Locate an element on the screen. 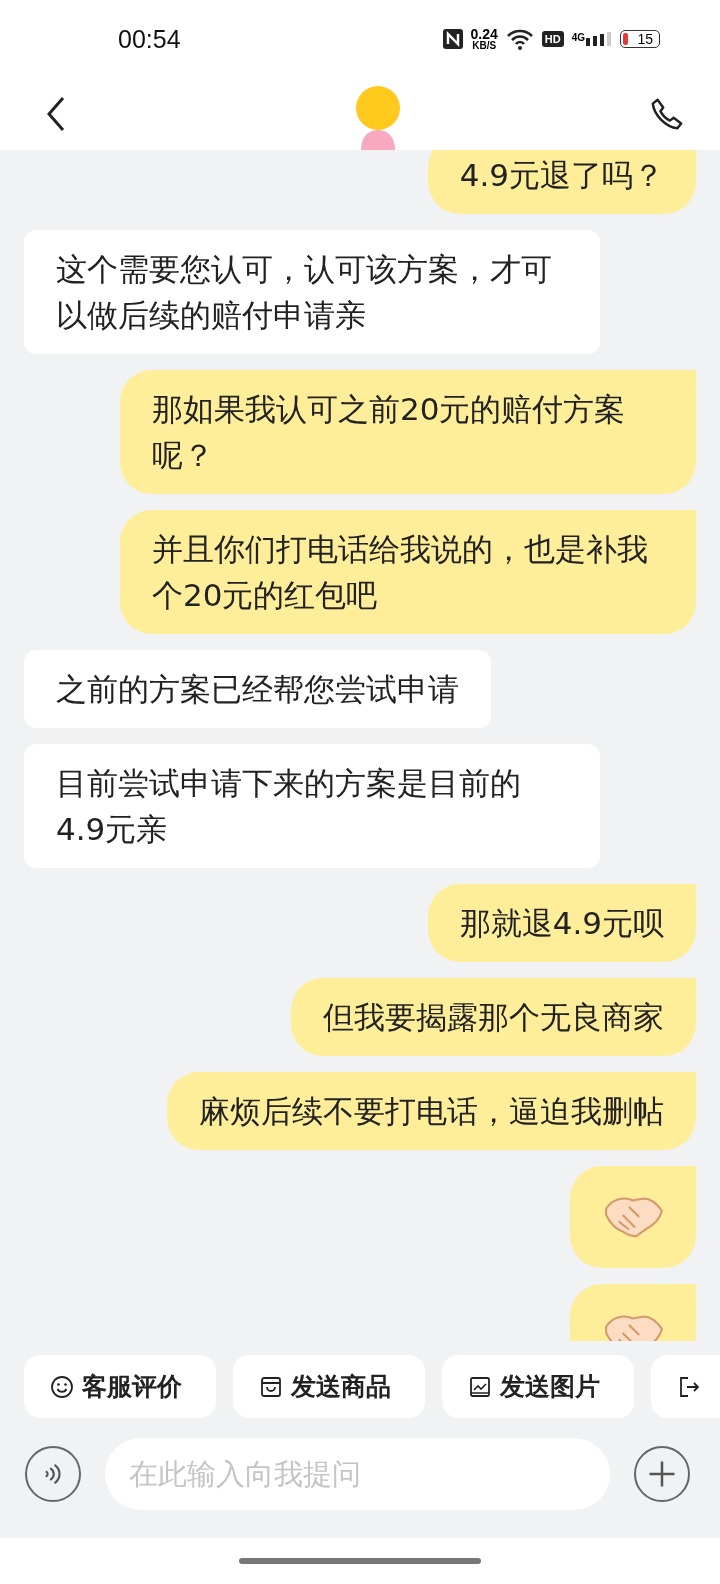  message-bubble: 4.9元退了吗？ is located at coordinates (561, 182).